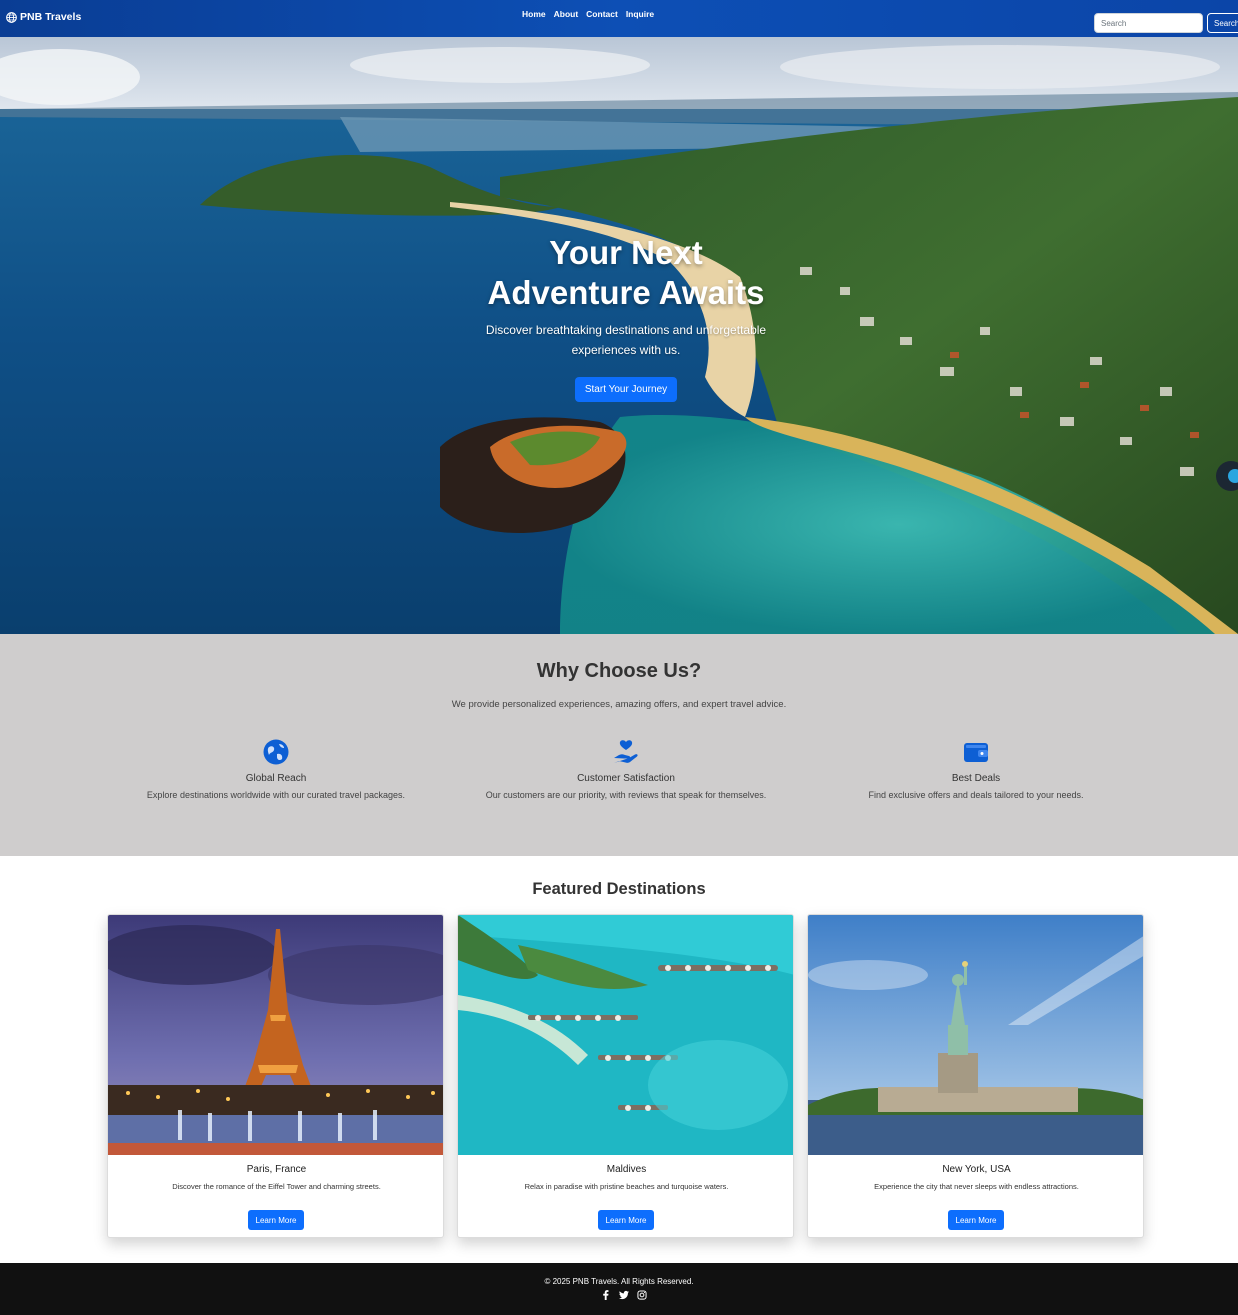  What do you see at coordinates (1222, 23) in the screenshot?
I see `search-button: Search` at bounding box center [1222, 23].